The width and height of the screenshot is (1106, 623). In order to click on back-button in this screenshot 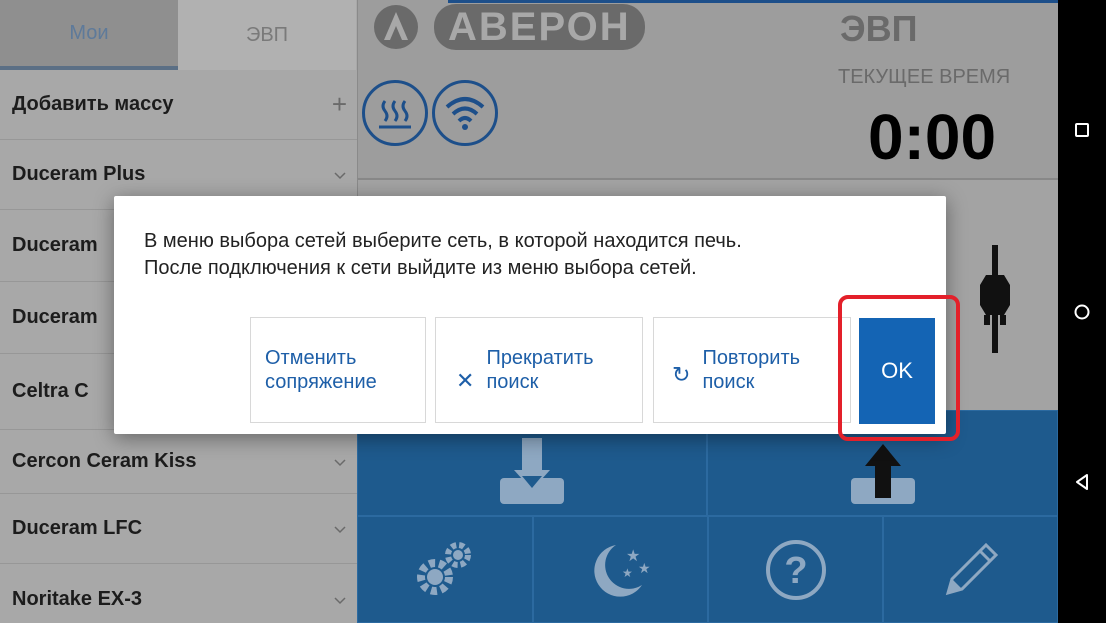, I will do `click(1082, 482)`.